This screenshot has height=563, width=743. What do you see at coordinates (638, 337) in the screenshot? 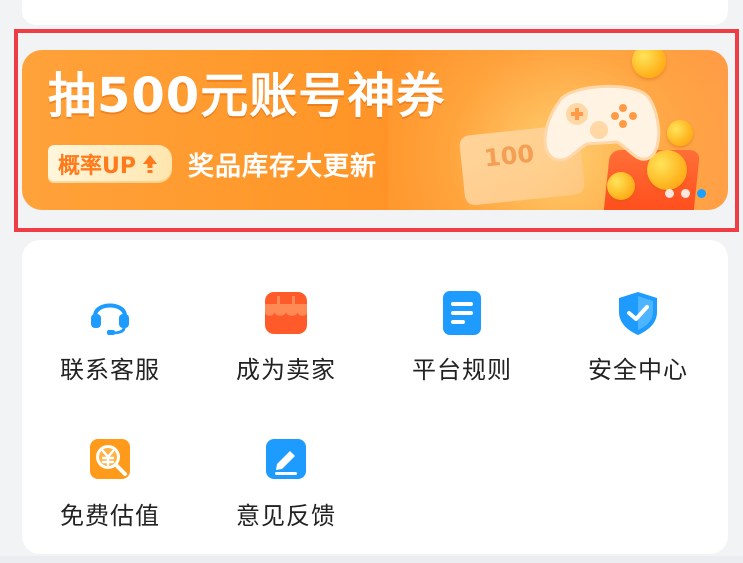
I see `service-security-center: 安全中心` at bounding box center [638, 337].